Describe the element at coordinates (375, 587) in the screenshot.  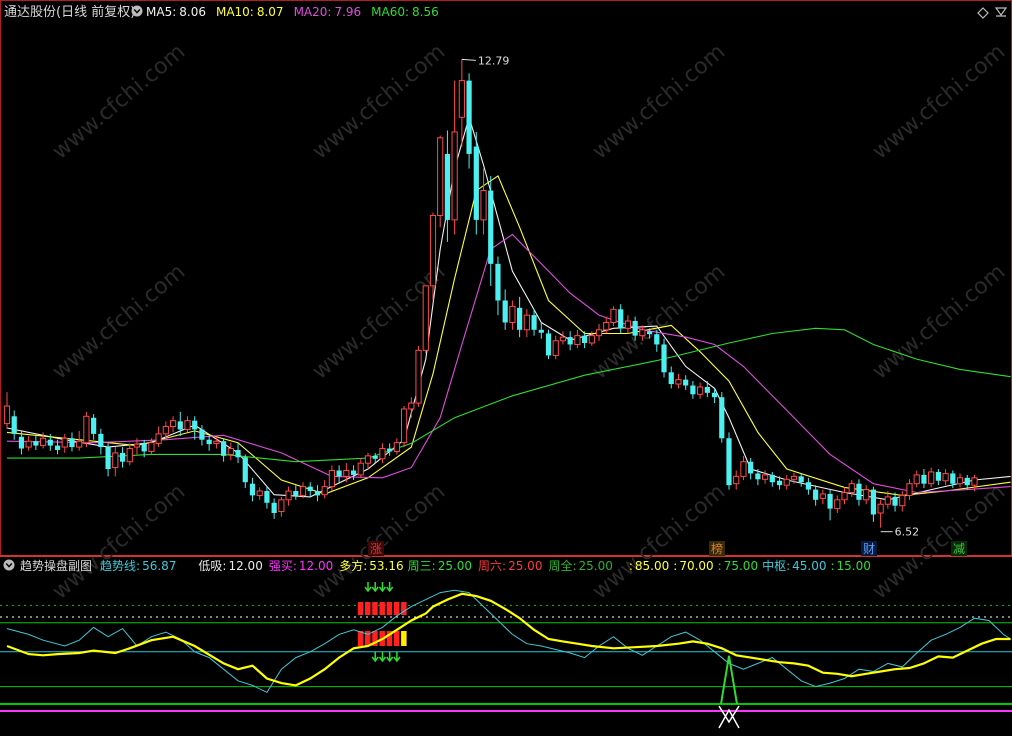
I see `down-arrow-icon` at that location.